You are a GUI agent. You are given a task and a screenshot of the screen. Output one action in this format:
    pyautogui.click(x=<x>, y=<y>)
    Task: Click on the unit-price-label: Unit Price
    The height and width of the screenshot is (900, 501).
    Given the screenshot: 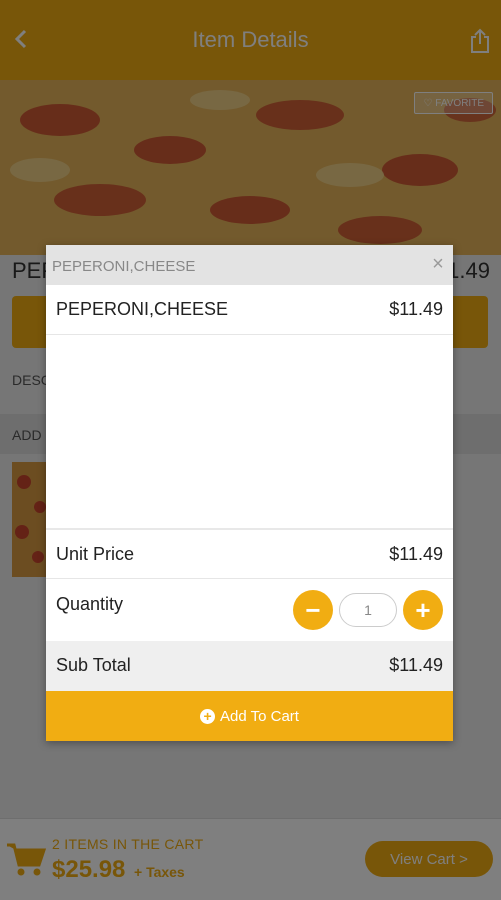 What is the action you would take?
    pyautogui.click(x=95, y=554)
    